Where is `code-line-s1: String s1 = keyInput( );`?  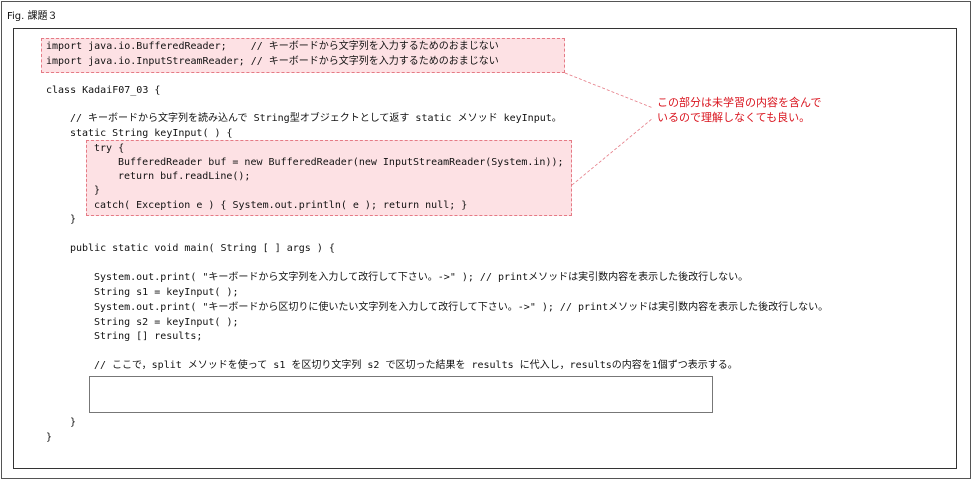 code-line-s1: String s1 = keyInput( ); is located at coordinates (166, 292).